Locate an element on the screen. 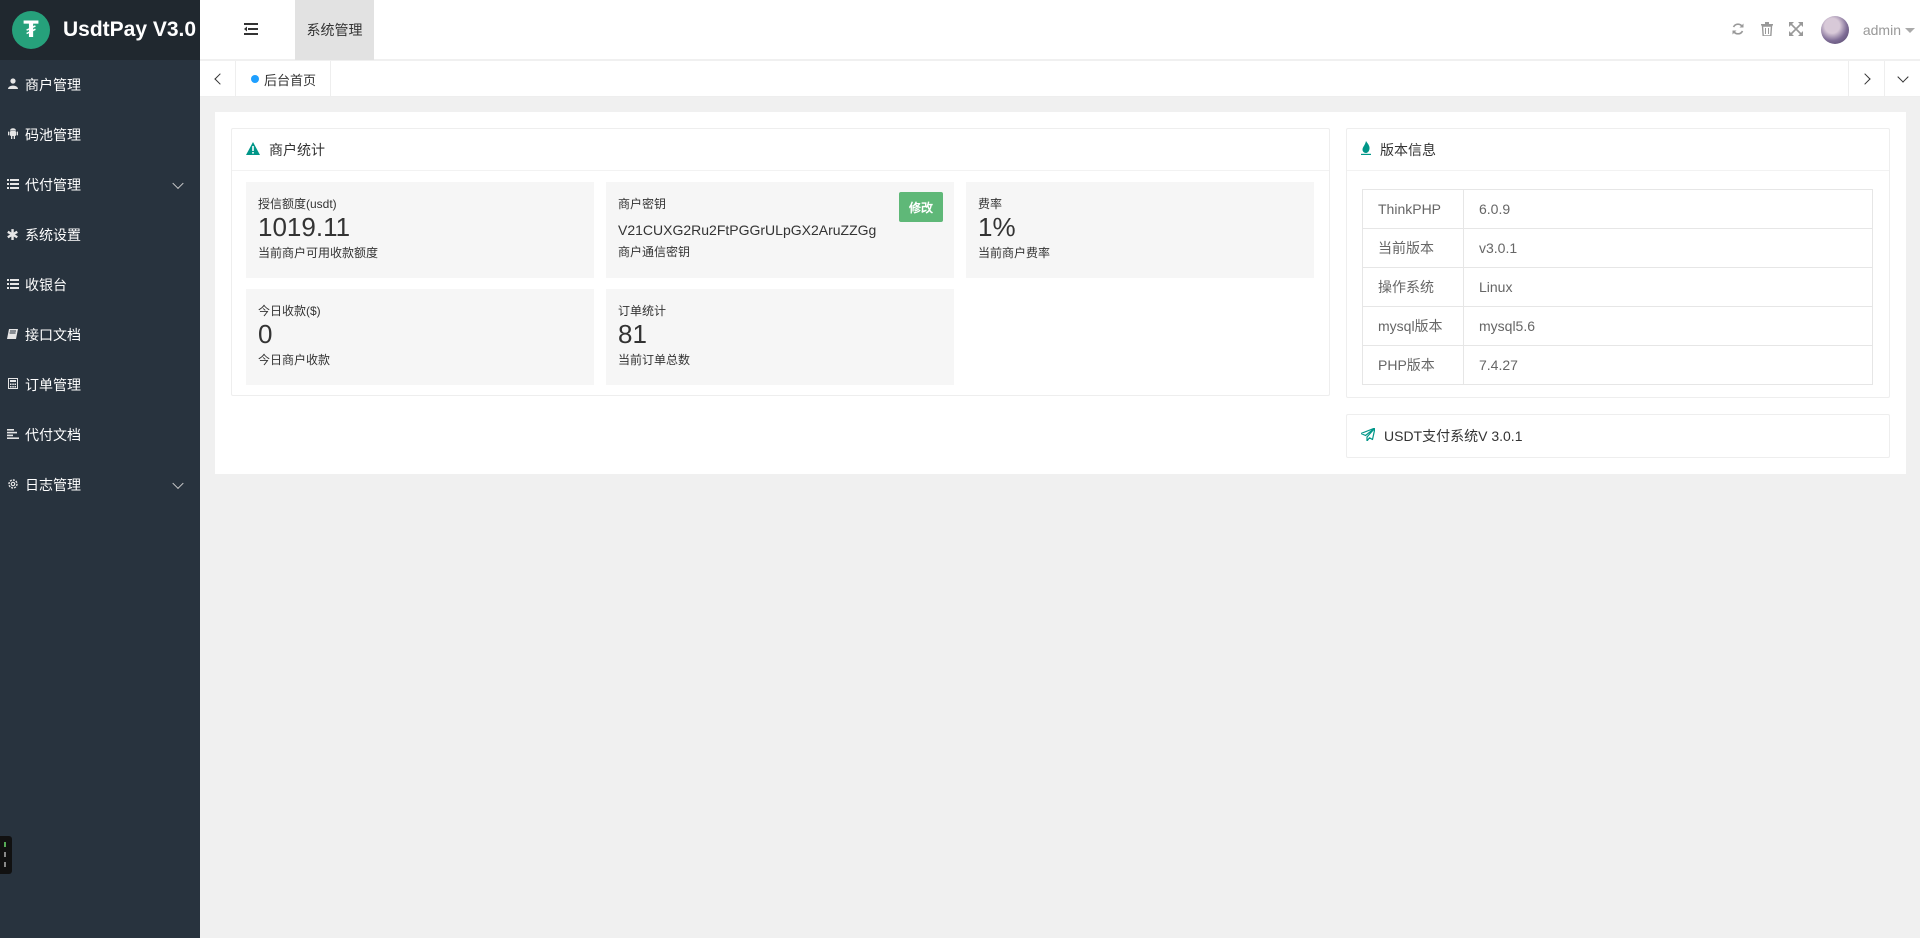  logo: ₮ UsdtPay V3.0 is located at coordinates (100, 30).